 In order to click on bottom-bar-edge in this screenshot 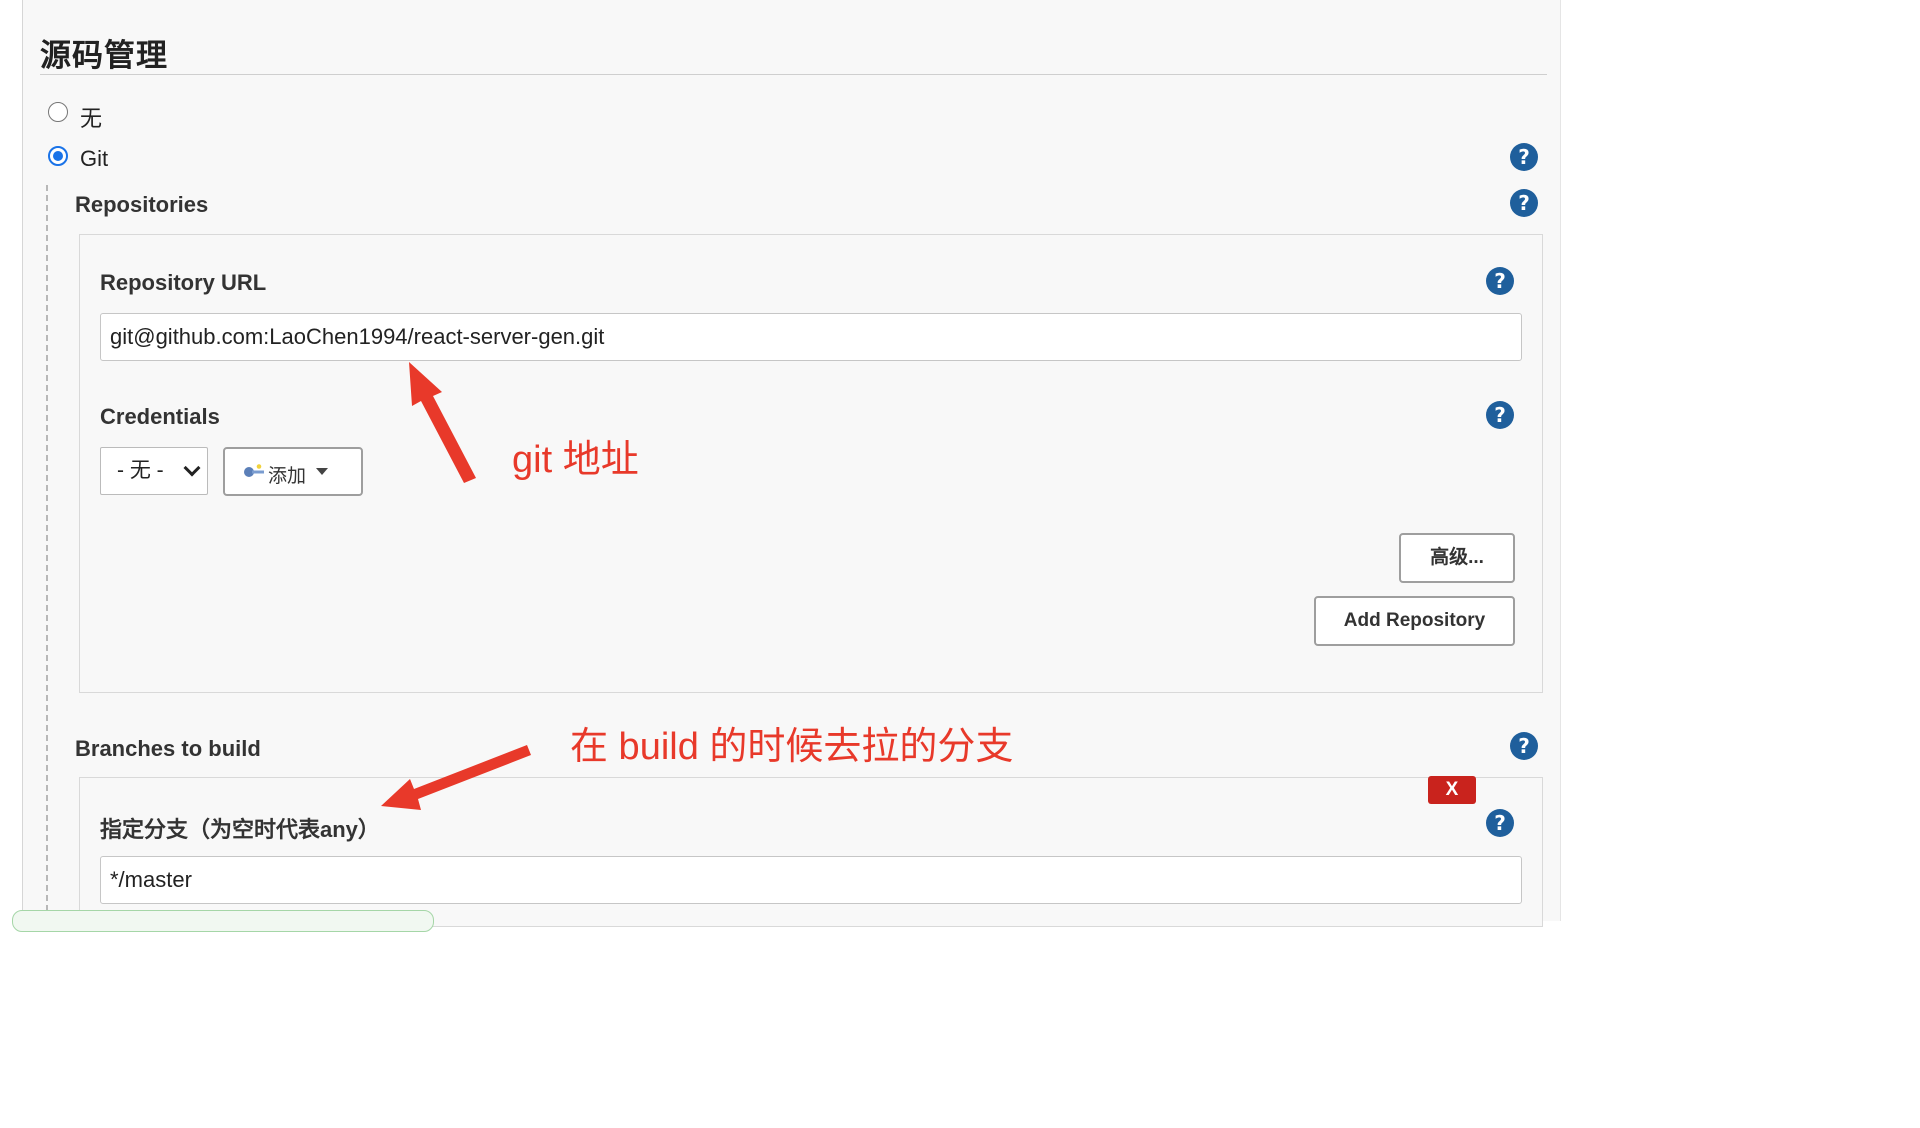, I will do `click(223, 921)`.